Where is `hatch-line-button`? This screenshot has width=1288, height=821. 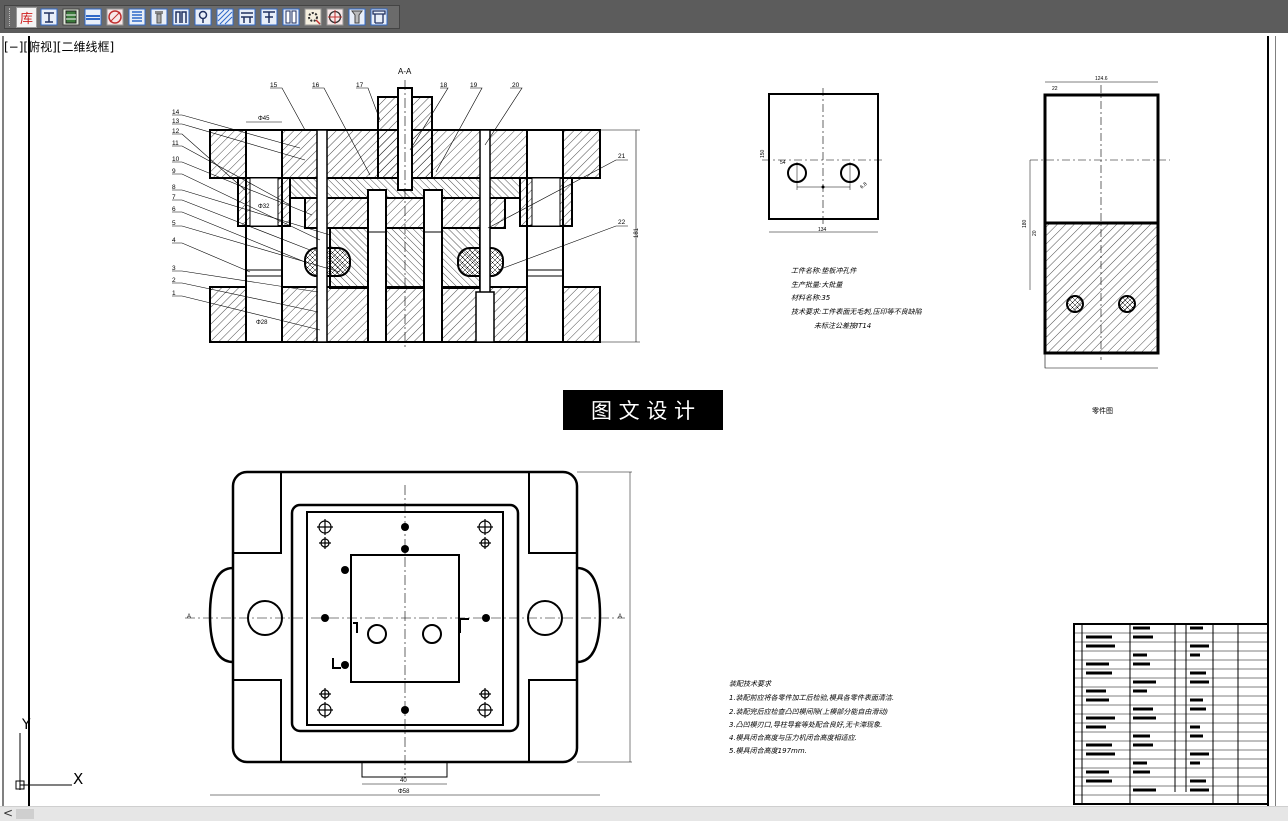 hatch-line-button is located at coordinates (92, 17).